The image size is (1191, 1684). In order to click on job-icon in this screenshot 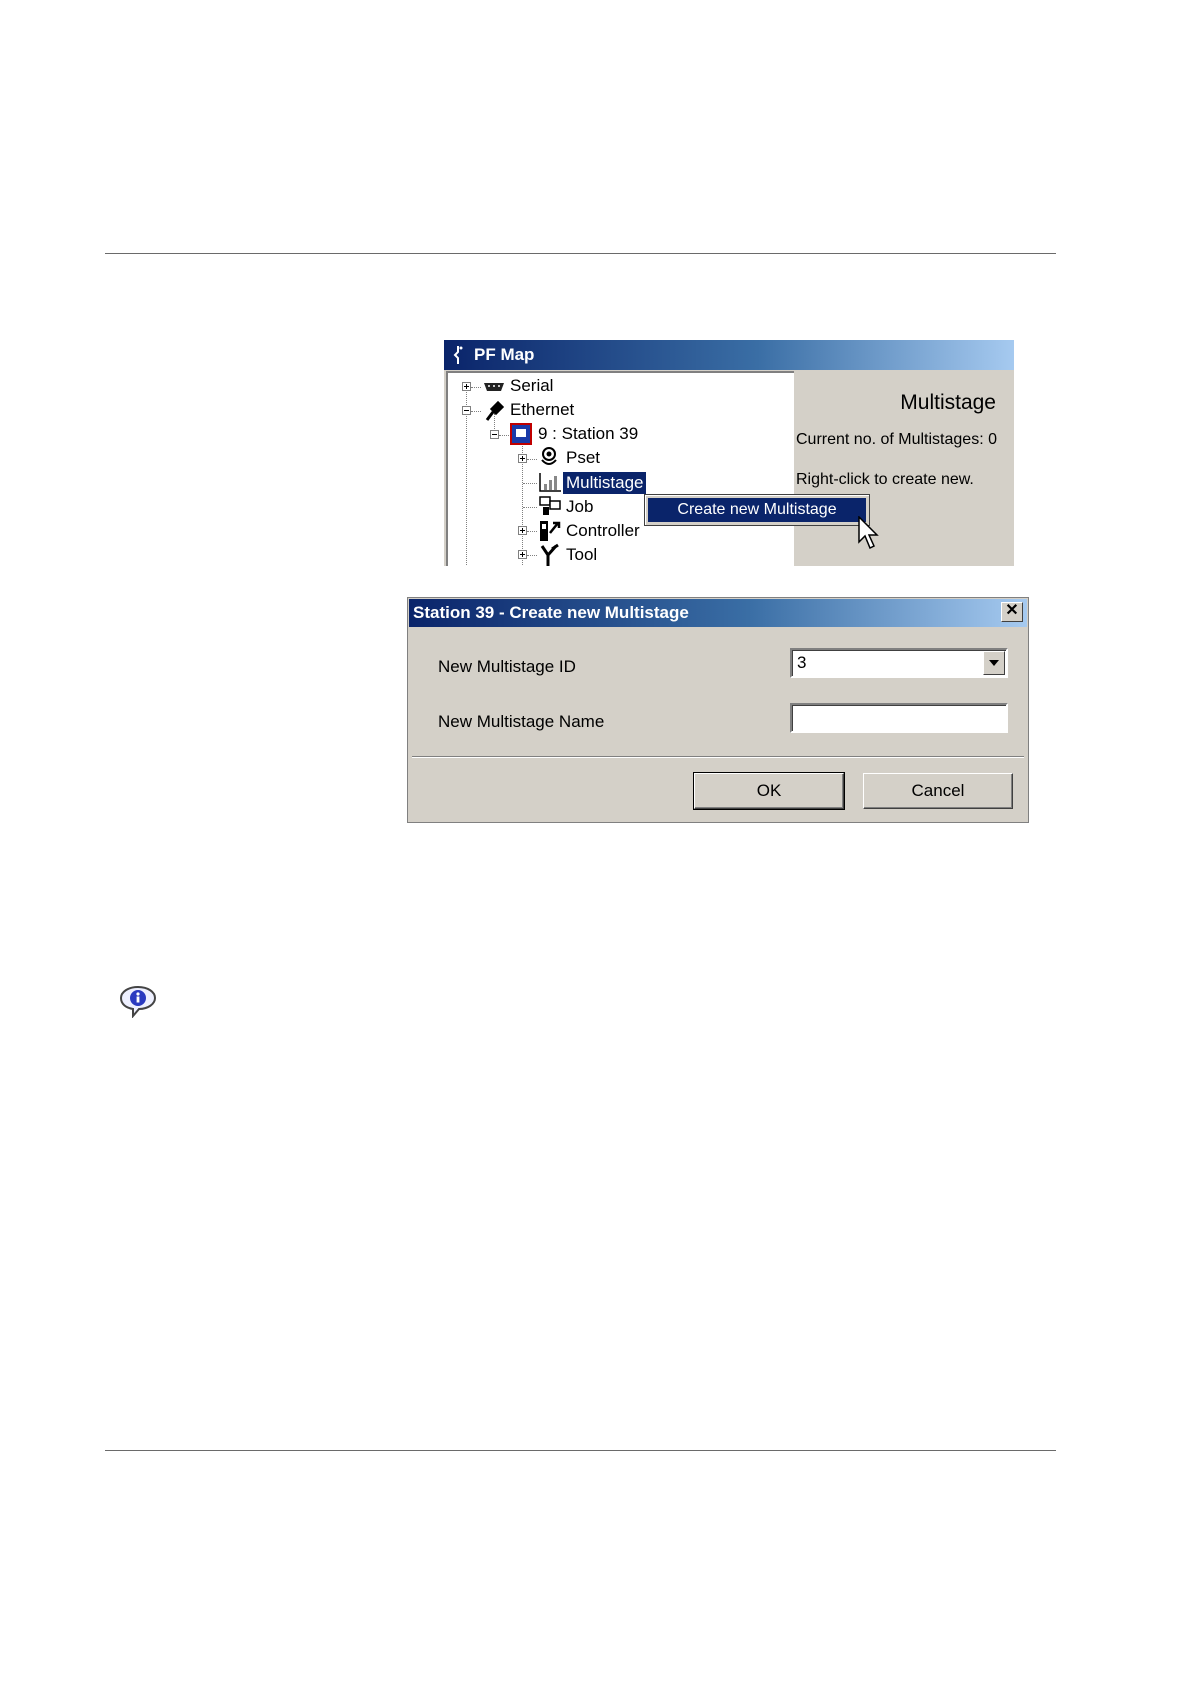, I will do `click(550, 505)`.